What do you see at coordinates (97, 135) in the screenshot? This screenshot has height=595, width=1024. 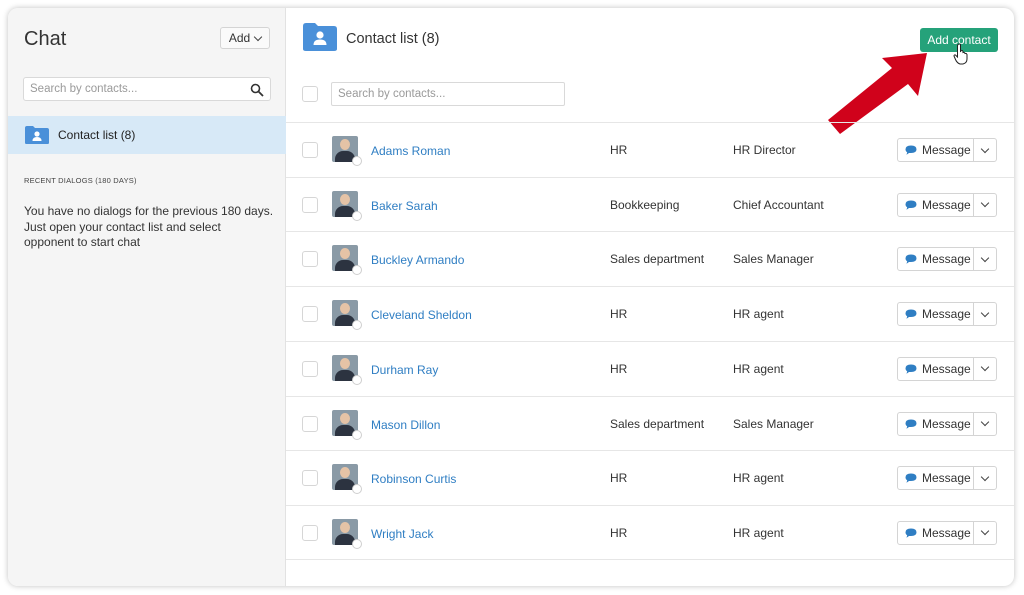 I see `sidebar-item-label: Contact list (8)` at bounding box center [97, 135].